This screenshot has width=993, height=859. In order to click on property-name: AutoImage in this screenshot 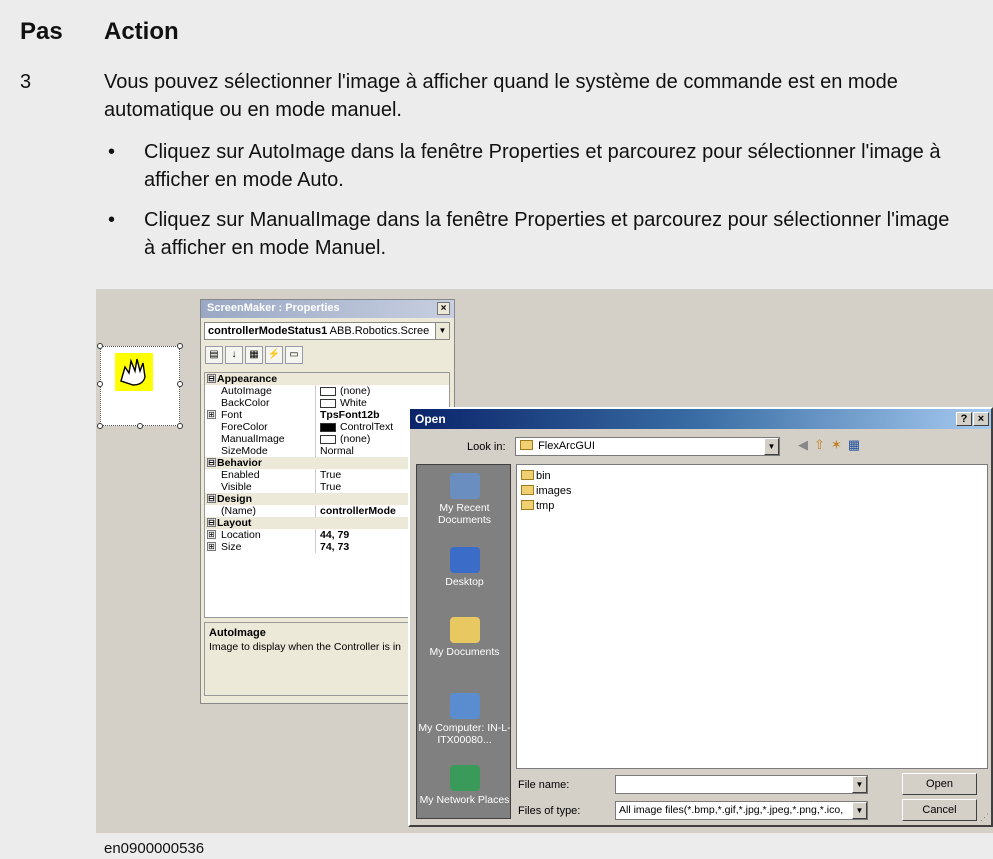, I will do `click(246, 391)`.